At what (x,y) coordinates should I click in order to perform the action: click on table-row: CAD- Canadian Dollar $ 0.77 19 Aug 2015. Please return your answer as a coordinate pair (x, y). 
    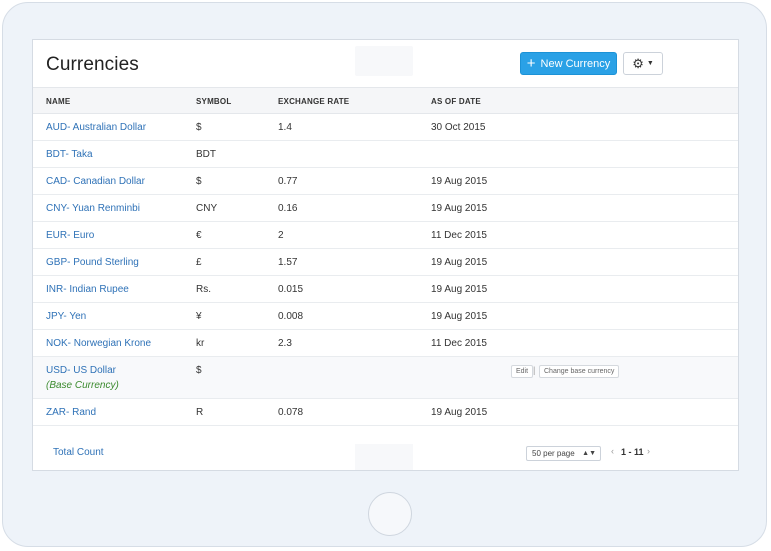
    Looking at the image, I should click on (385, 181).